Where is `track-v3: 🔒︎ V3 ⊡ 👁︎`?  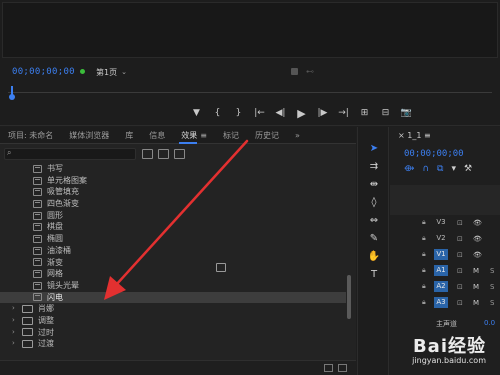
track-v3: 🔒︎ V3 ⊡ 👁︎ is located at coordinates (445, 222).